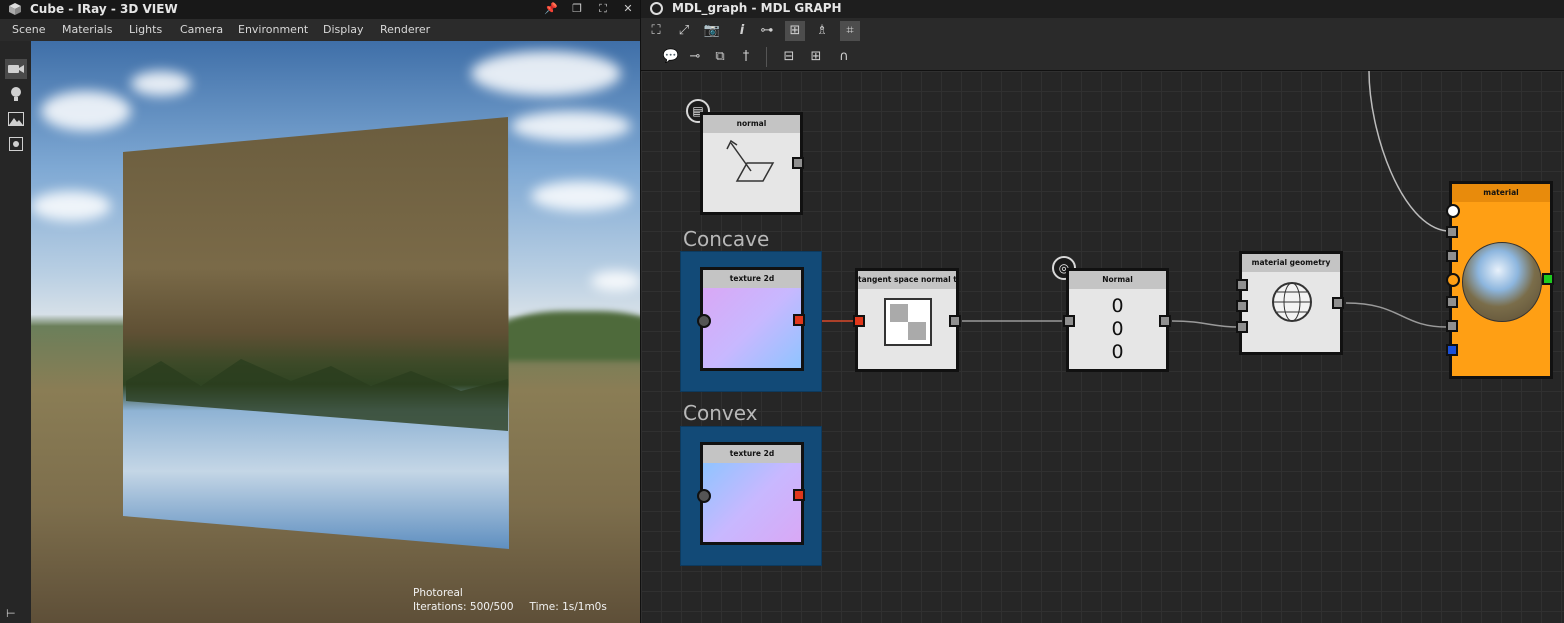  What do you see at coordinates (628, 9) in the screenshot?
I see `close-icon: ✕` at bounding box center [628, 9].